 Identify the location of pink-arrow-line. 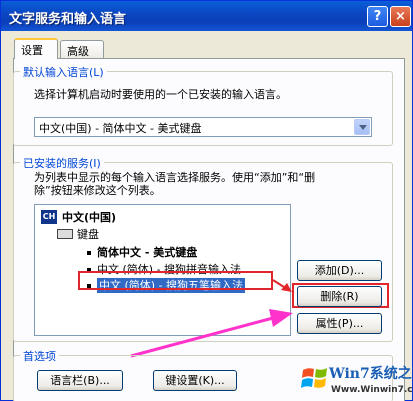
(202, 337).